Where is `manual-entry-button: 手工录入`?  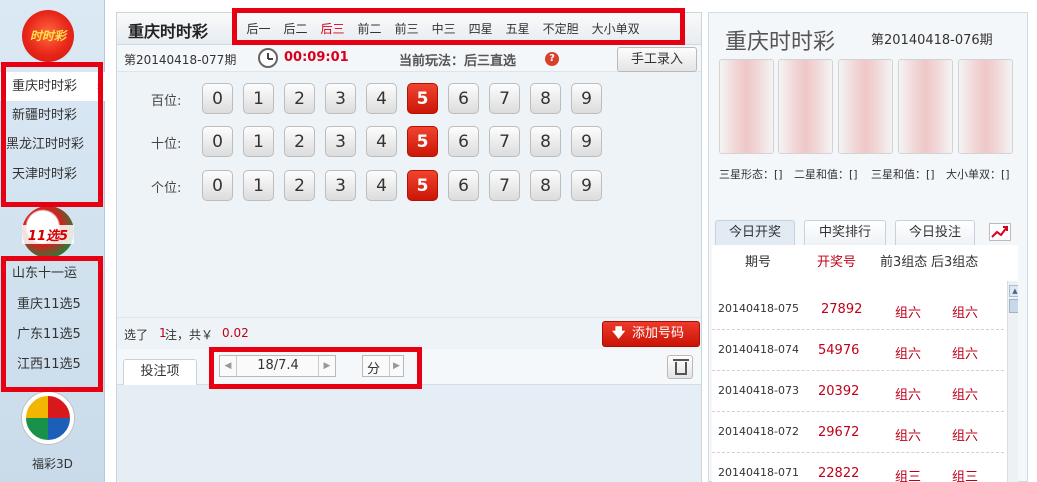
manual-entry-button: 手工录入 is located at coordinates (657, 59).